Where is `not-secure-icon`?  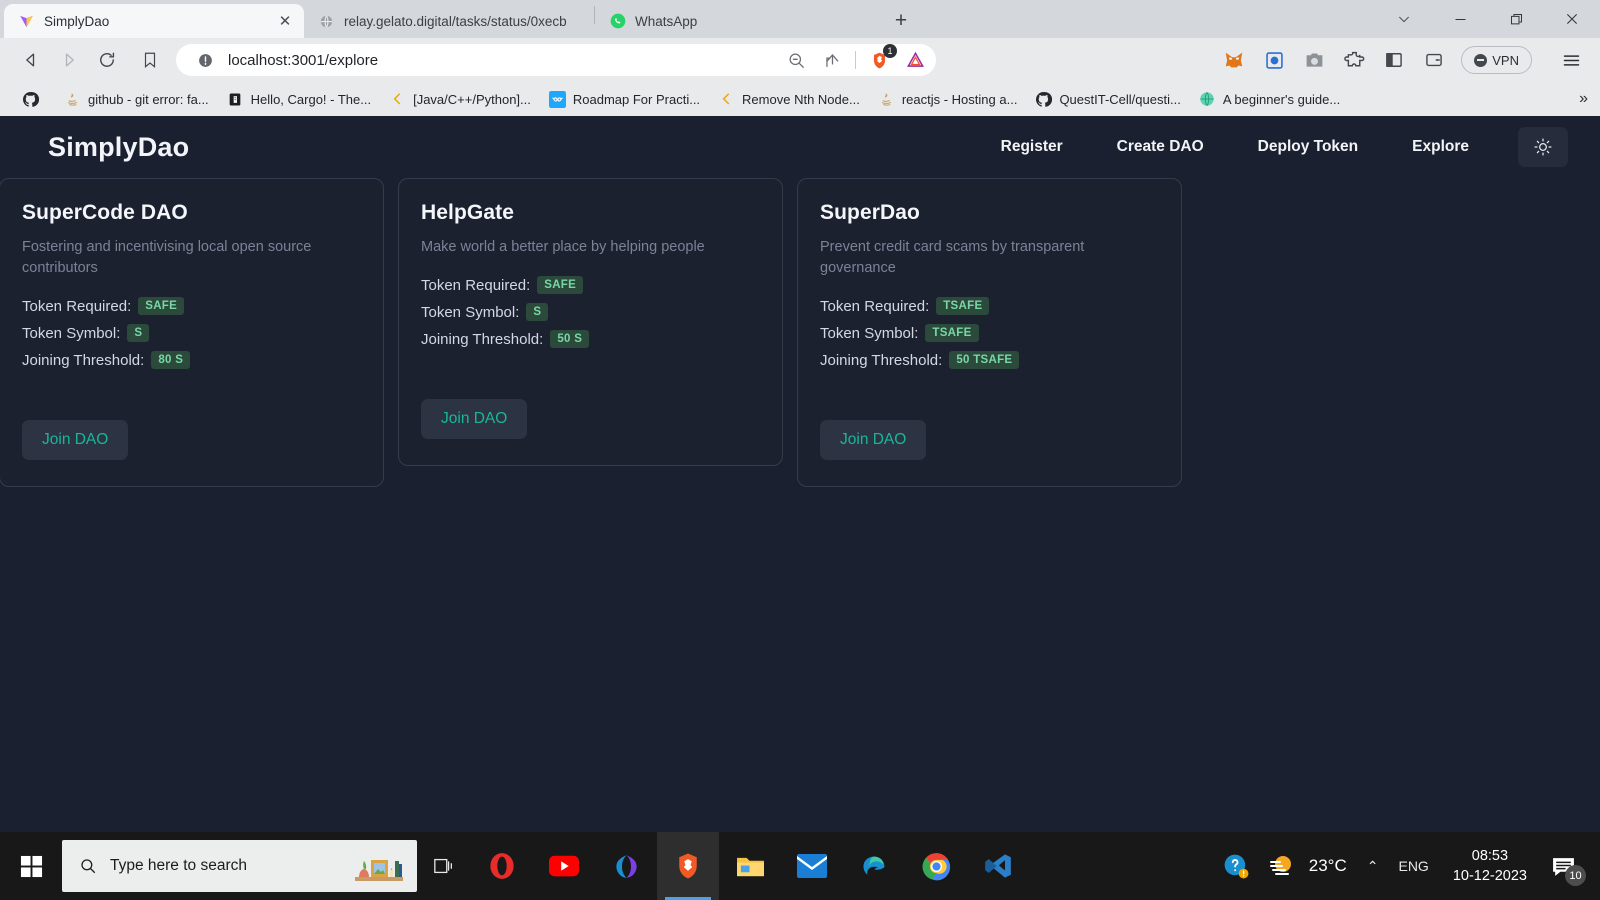
not-secure-icon is located at coordinates (205, 60).